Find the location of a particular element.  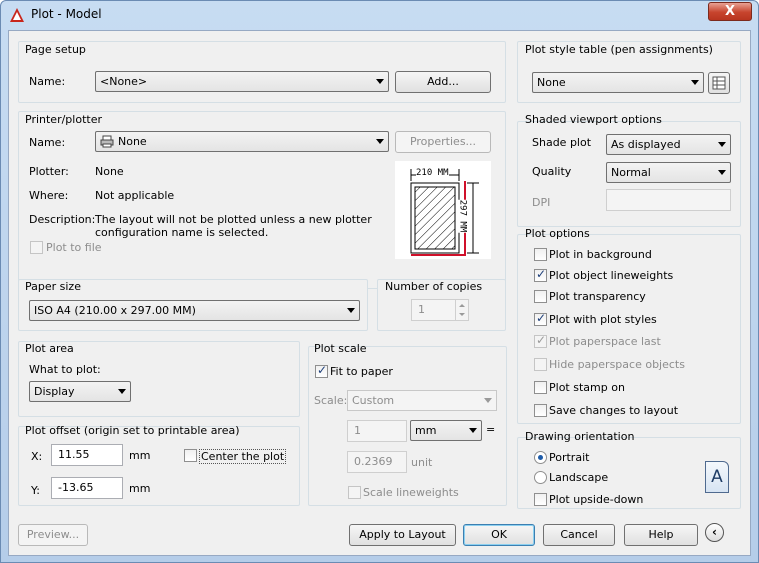

page-setup-label: Page setup is located at coordinates (55, 49).